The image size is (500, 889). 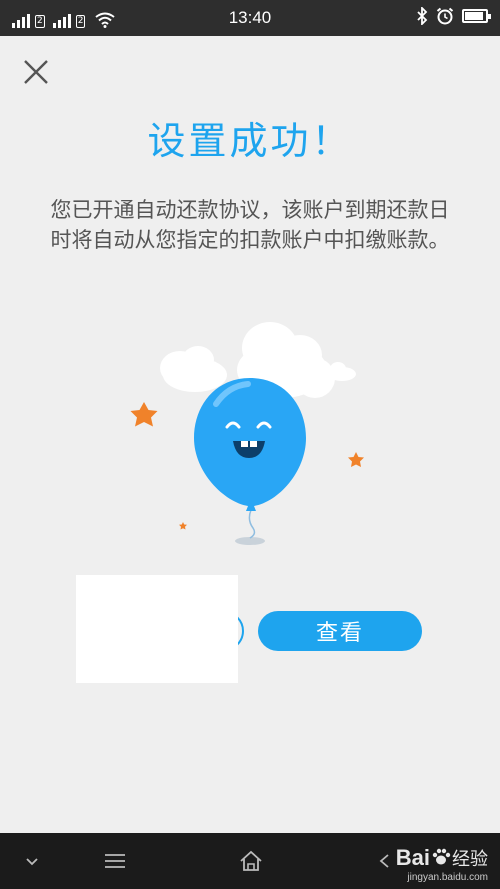 I want to click on battery-icon, so click(x=476, y=16).